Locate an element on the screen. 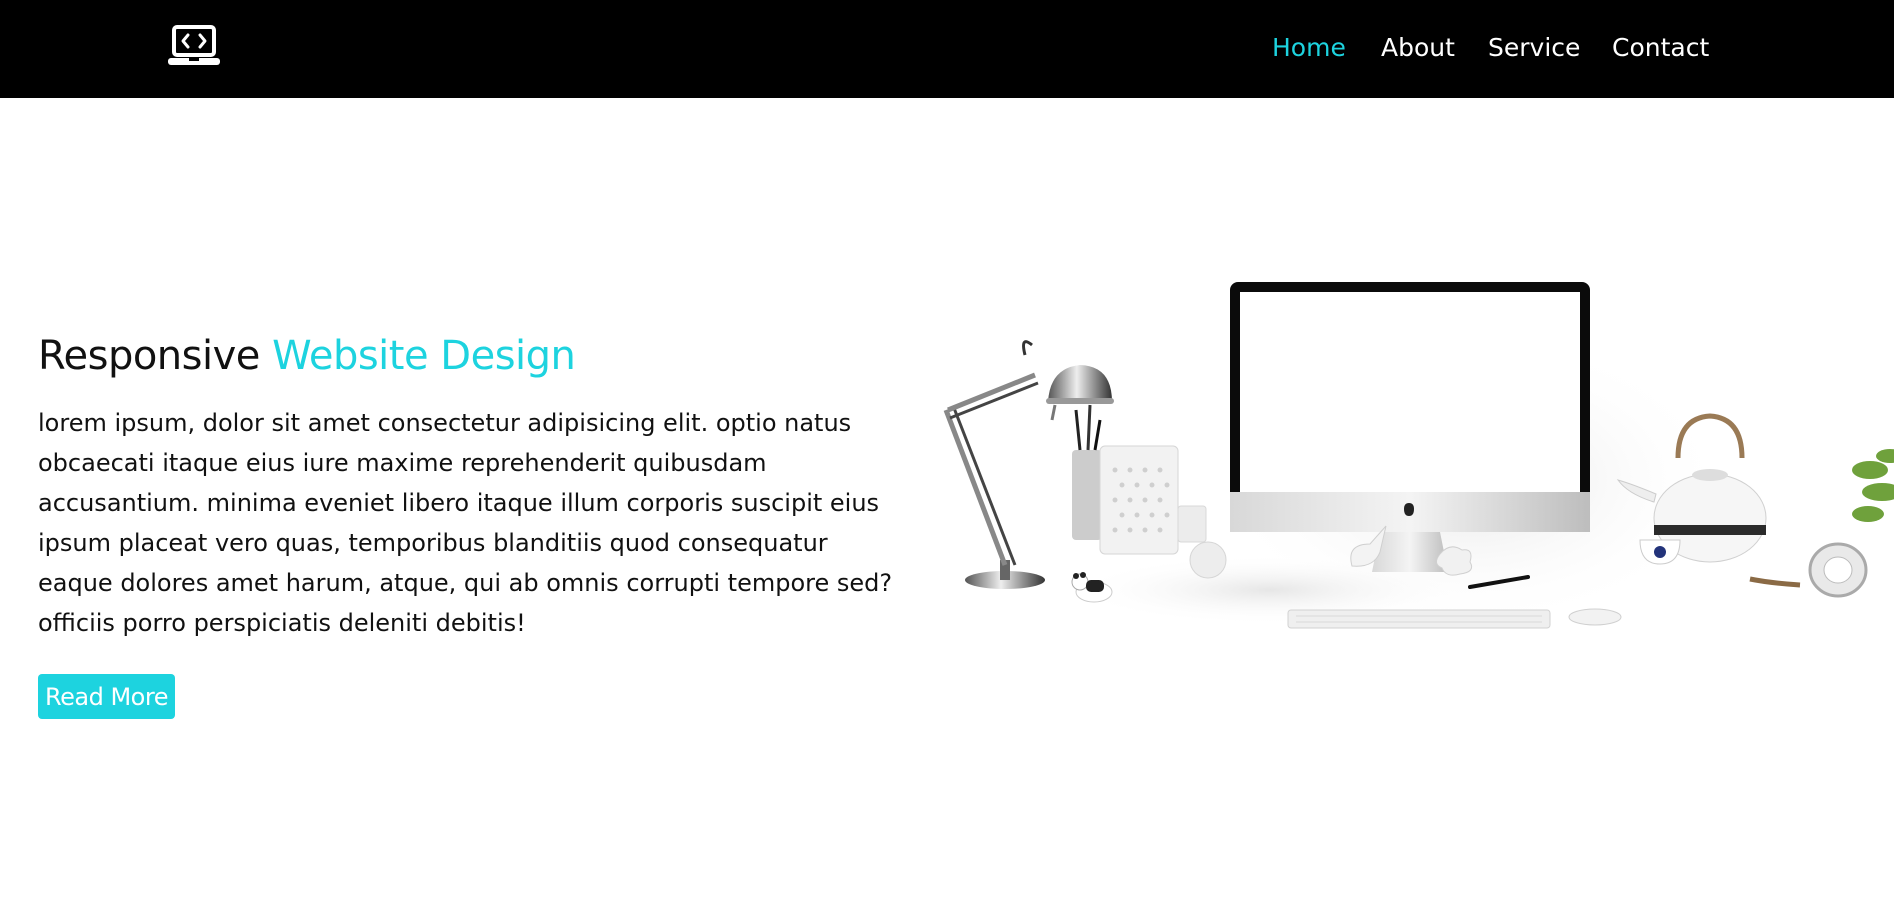 This screenshot has width=1894, height=924. main-nav: Home About Service Contact is located at coordinates (947, 49).